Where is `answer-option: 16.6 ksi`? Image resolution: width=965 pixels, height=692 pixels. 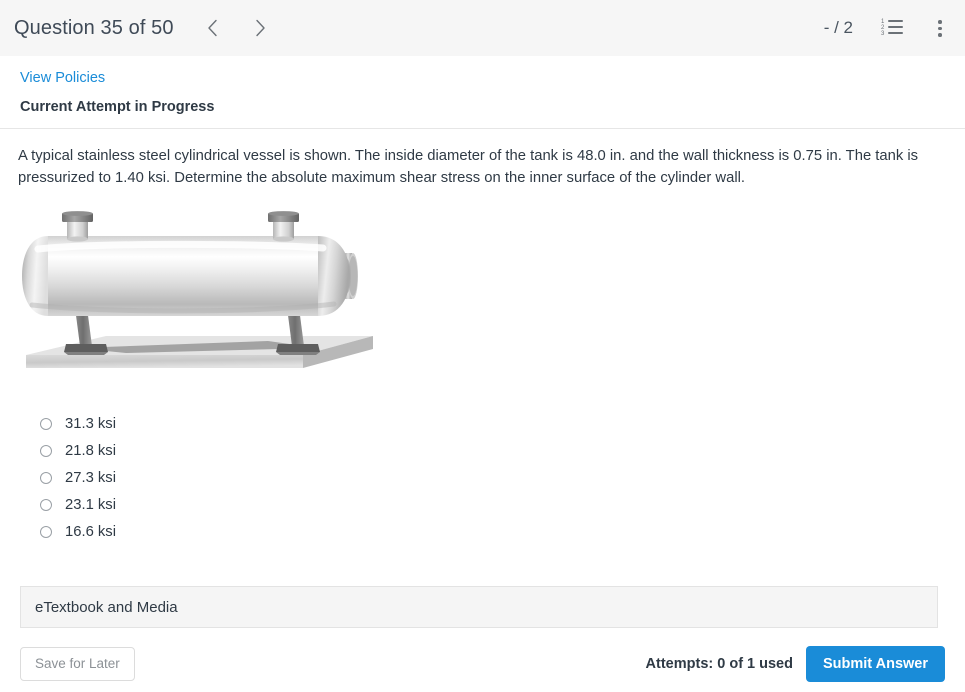
answer-option: 16.6 ksi is located at coordinates (493, 531).